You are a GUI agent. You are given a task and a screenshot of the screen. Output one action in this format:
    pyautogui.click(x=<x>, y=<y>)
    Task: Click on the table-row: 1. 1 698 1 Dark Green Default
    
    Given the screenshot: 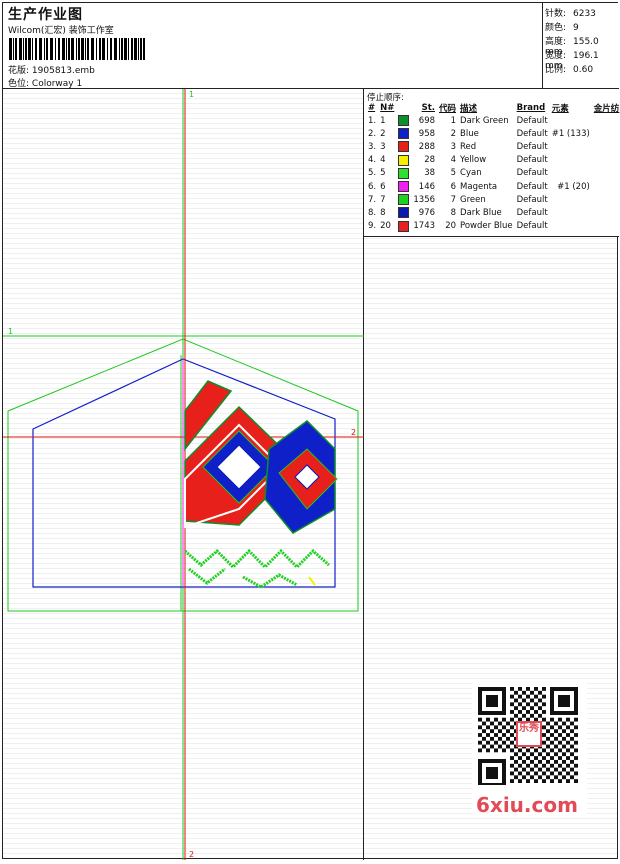 What is the action you would take?
    pyautogui.click(x=493, y=120)
    